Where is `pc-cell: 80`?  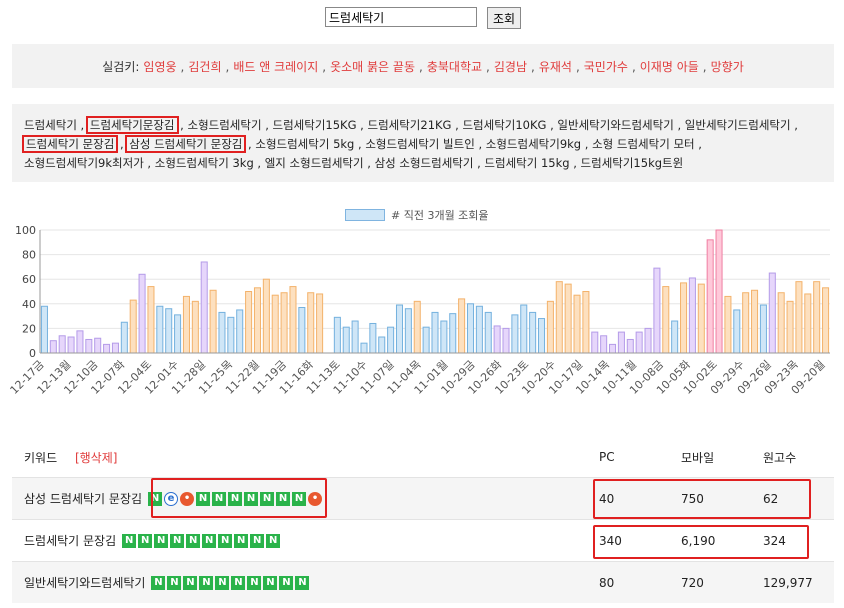 pc-cell: 80 is located at coordinates (640, 582).